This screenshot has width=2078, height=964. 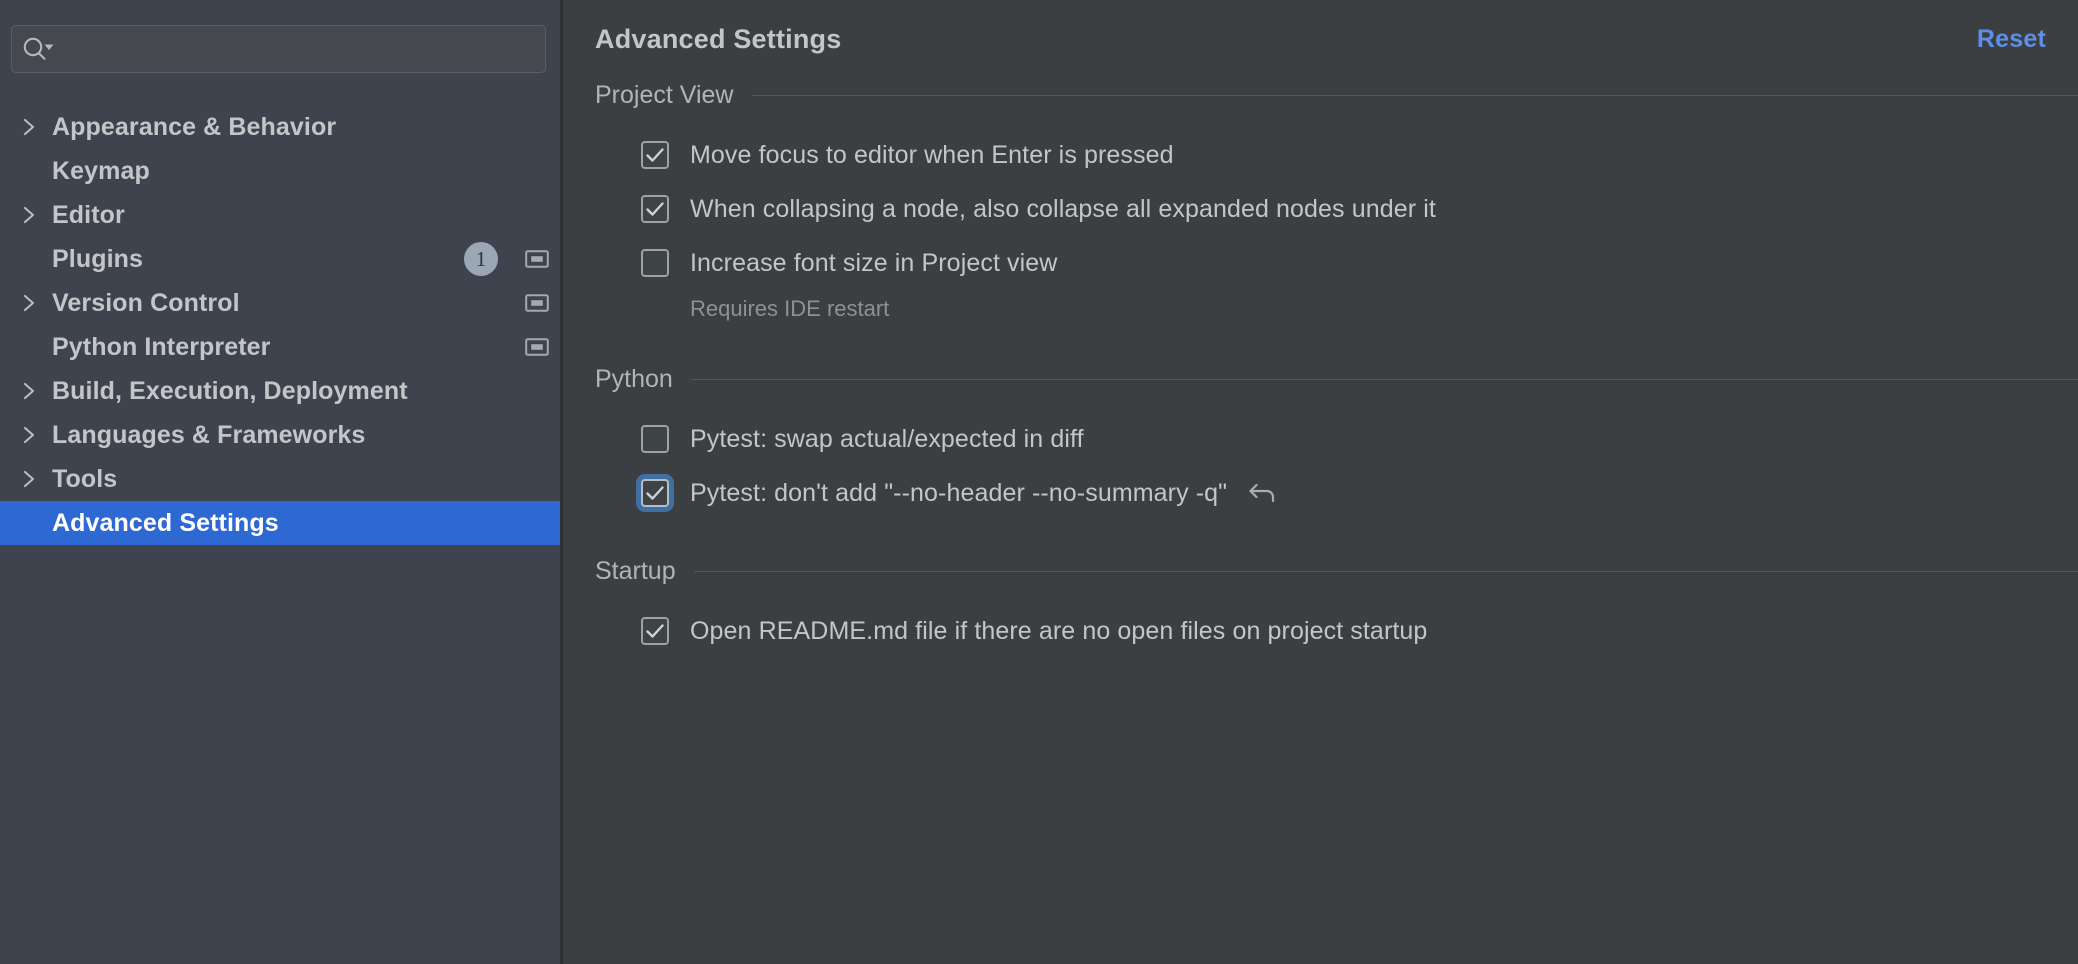 I want to click on setting-hint: Requires IDE restart, so click(x=1359, y=309).